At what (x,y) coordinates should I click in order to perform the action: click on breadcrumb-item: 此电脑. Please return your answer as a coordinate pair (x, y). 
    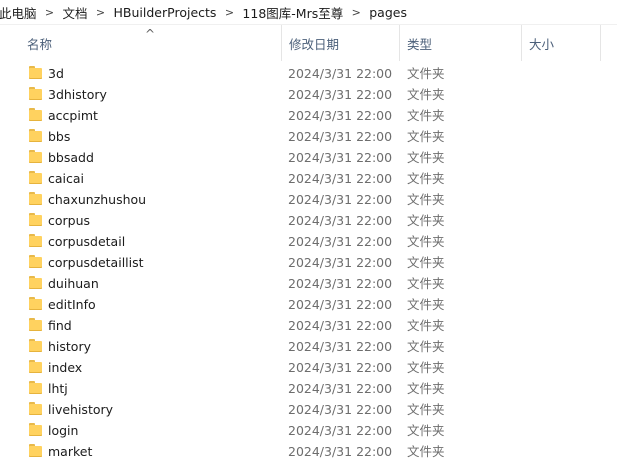
    Looking at the image, I should click on (19, 12).